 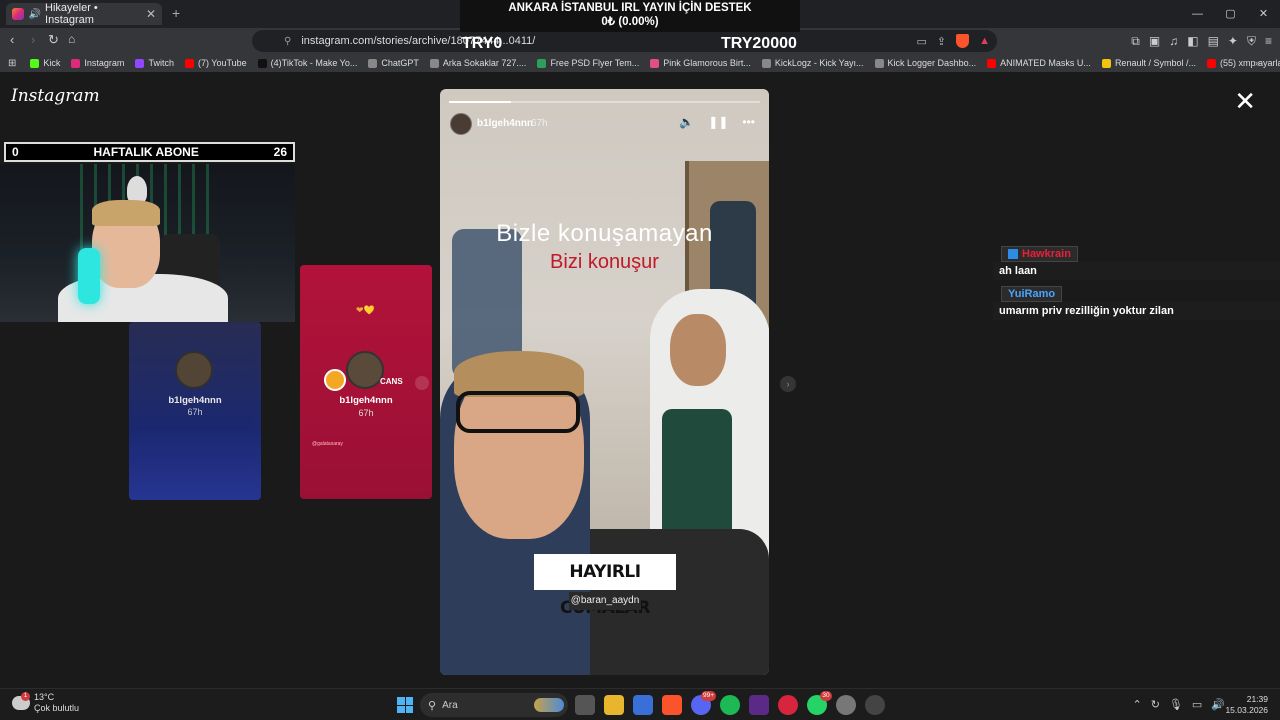 What do you see at coordinates (1246, 705) in the screenshot?
I see `clock: 21:39 15.03.2026` at bounding box center [1246, 705].